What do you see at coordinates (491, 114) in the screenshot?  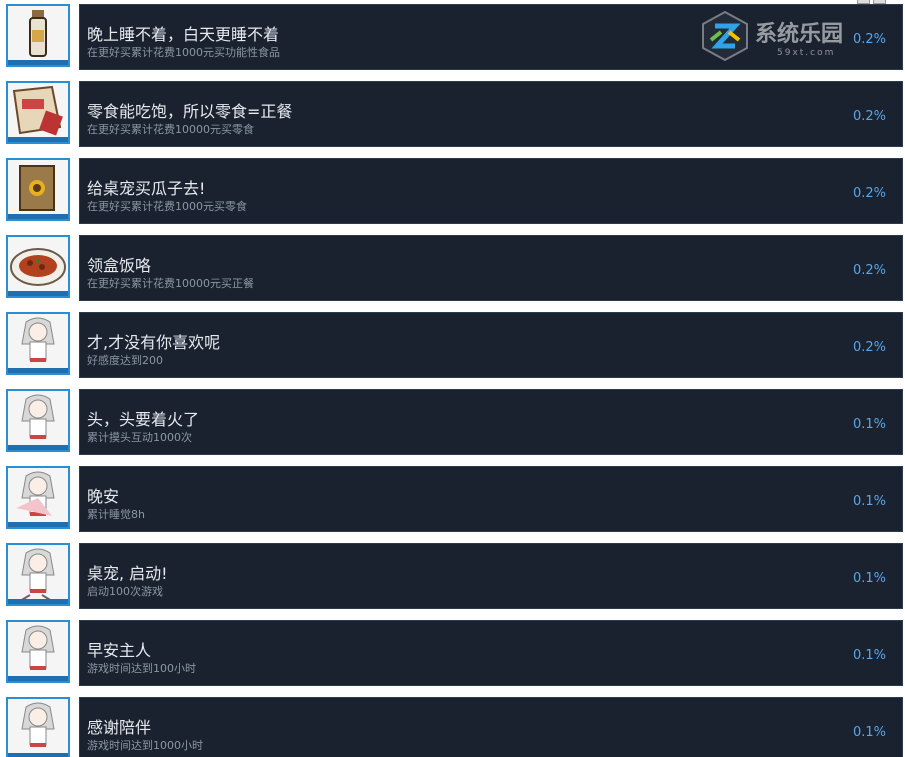 I see `achievement-card: 零食能吃饱，所以零食=正餐在更好买累计花费10000元买零食 0.2%` at bounding box center [491, 114].